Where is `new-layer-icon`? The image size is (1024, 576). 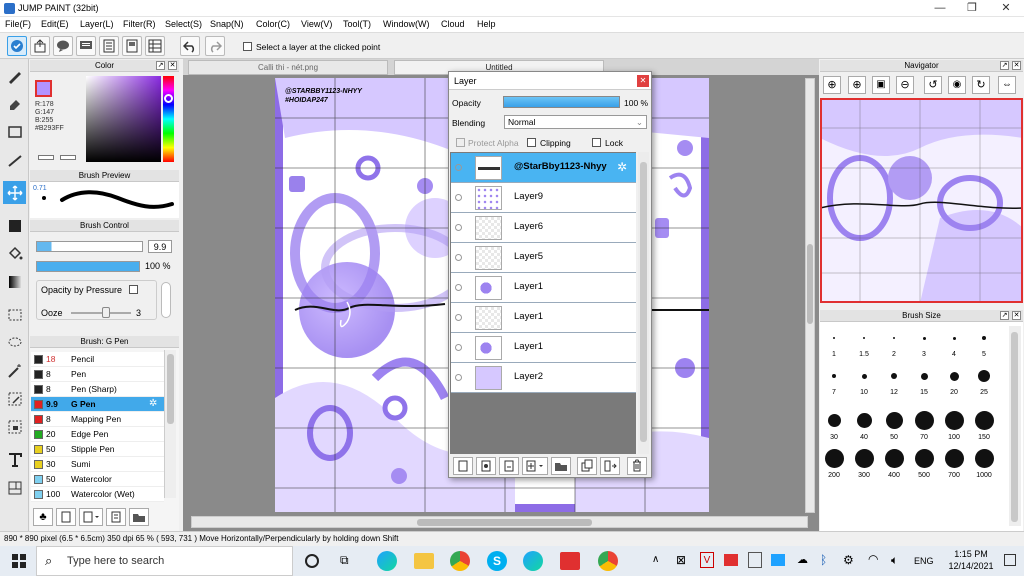
new-layer-icon is located at coordinates (463, 466).